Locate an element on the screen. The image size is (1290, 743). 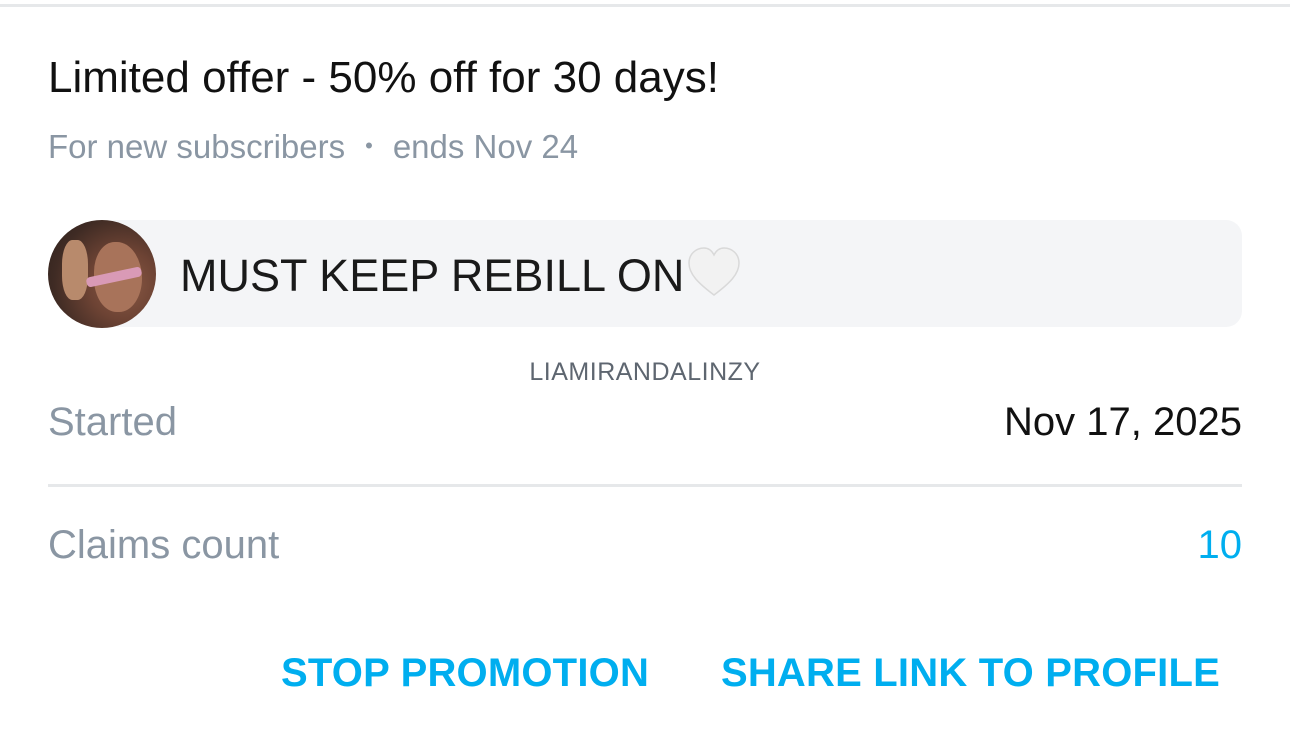
claims-count-label: Claims count is located at coordinates (164, 545).